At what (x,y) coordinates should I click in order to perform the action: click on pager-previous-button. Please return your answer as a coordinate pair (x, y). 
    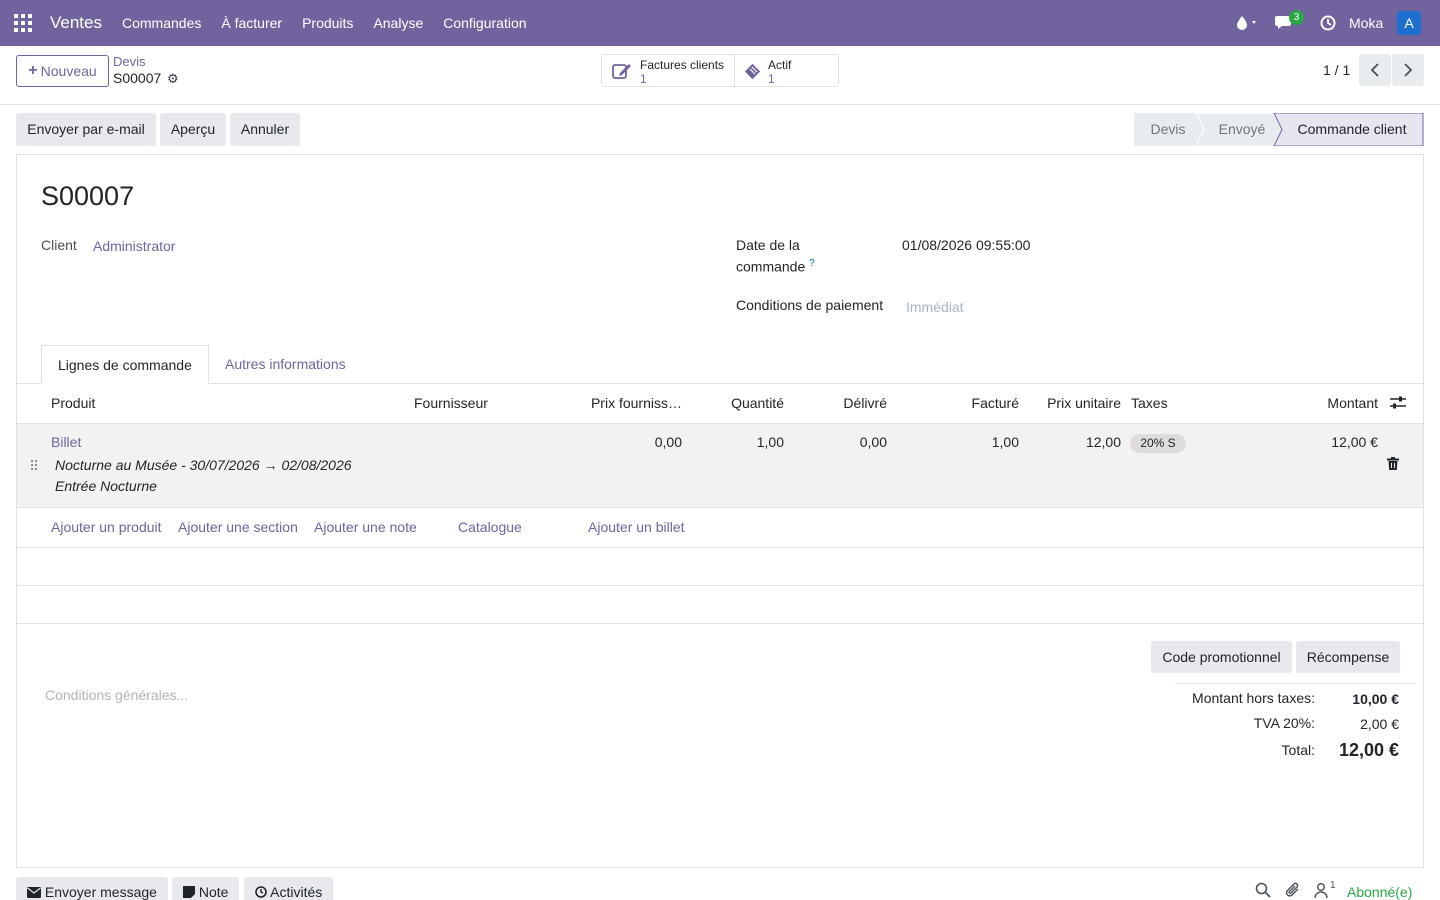
    Looking at the image, I should click on (1375, 70).